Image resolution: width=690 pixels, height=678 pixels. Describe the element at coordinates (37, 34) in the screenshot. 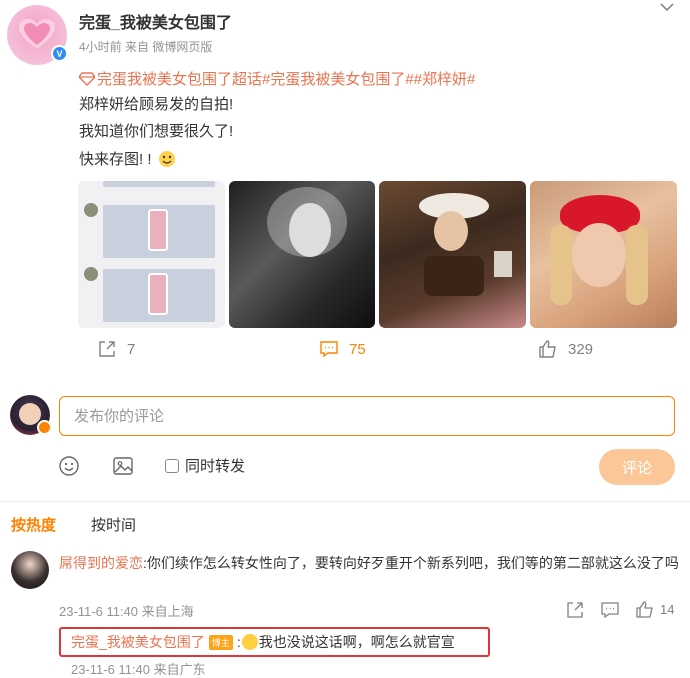

I see `heart-icon` at that location.